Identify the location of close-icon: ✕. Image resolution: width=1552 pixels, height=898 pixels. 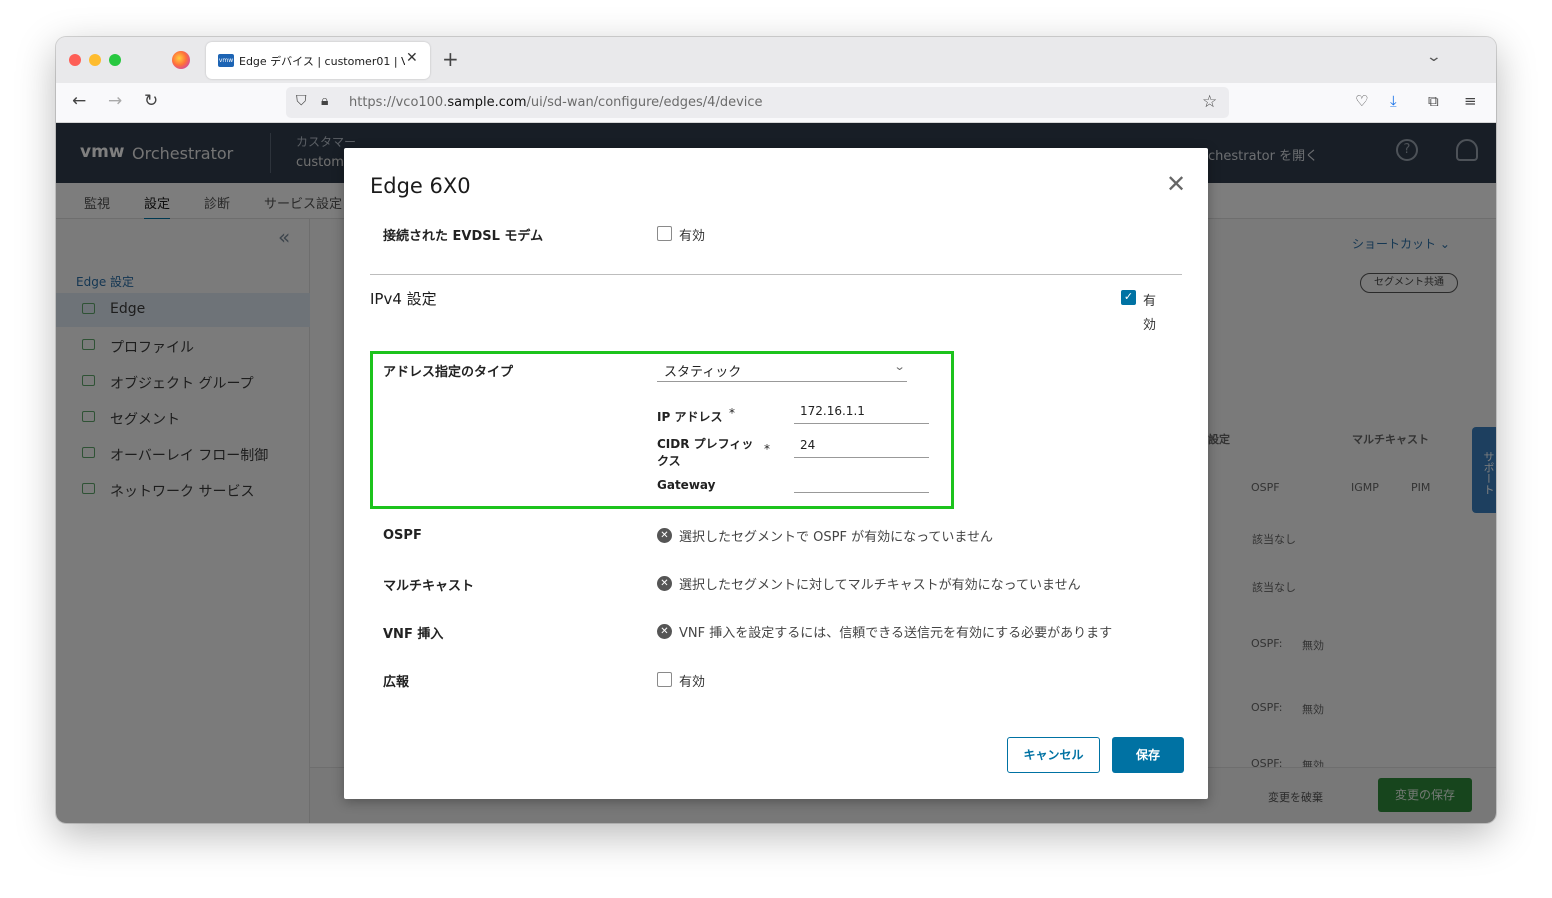
(1176, 184).